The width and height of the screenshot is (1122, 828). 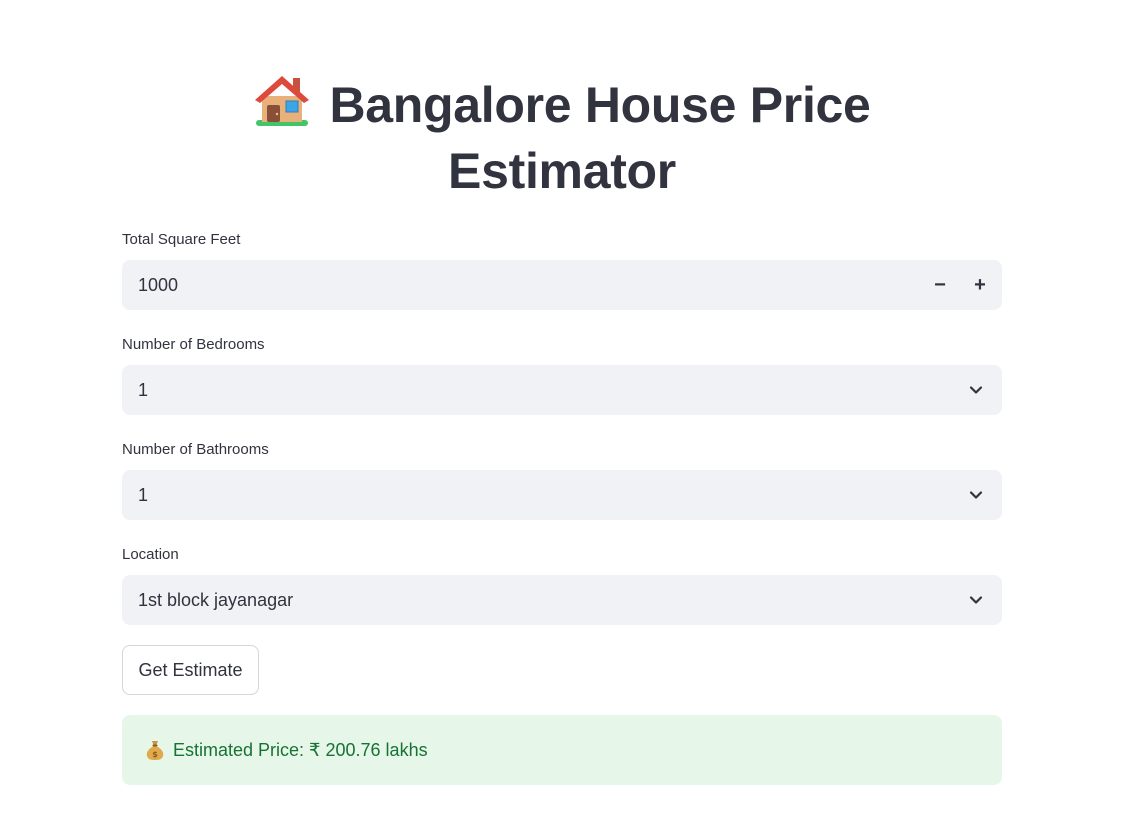 I want to click on bathrooms-select: 1, so click(x=562, y=495).